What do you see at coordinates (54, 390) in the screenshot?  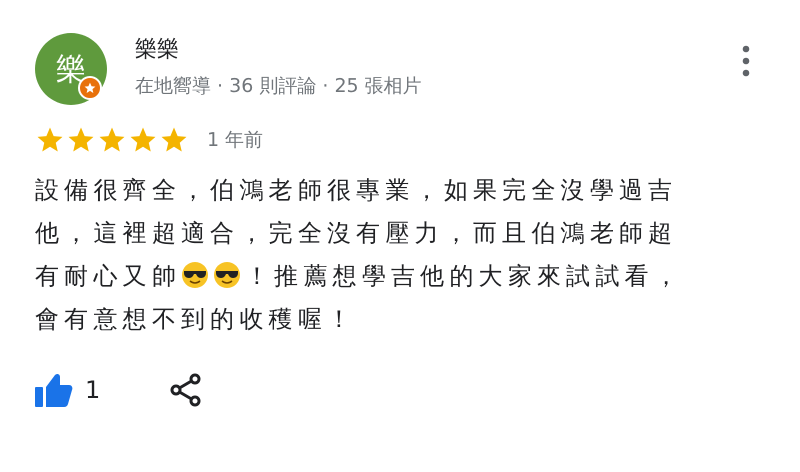 I see `thumbs-up-icon` at bounding box center [54, 390].